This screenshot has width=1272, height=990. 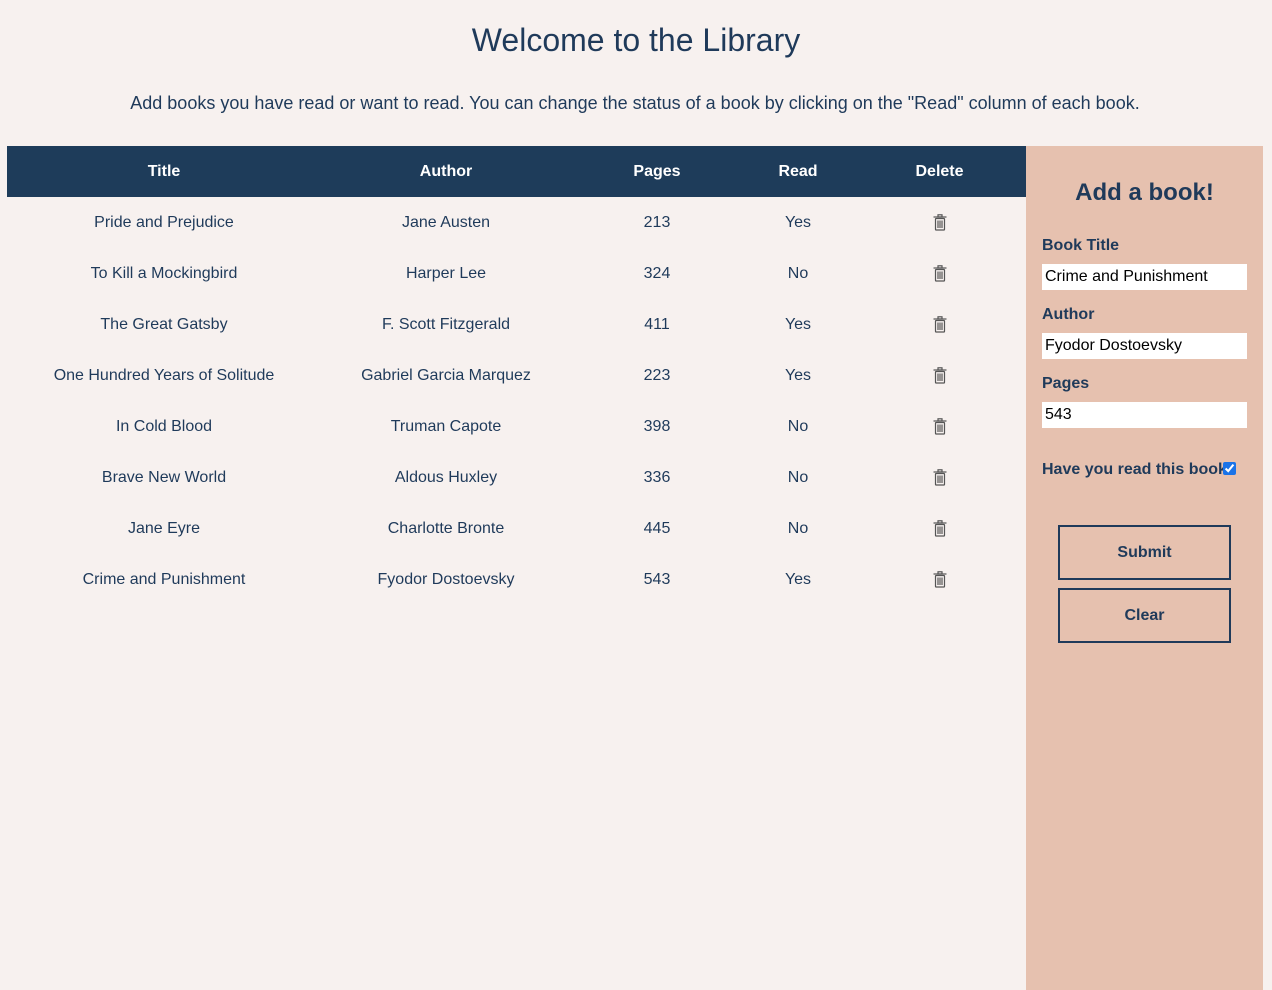 What do you see at coordinates (1139, 469) in the screenshot?
I see `read-question-label: Have you read this book?` at bounding box center [1139, 469].